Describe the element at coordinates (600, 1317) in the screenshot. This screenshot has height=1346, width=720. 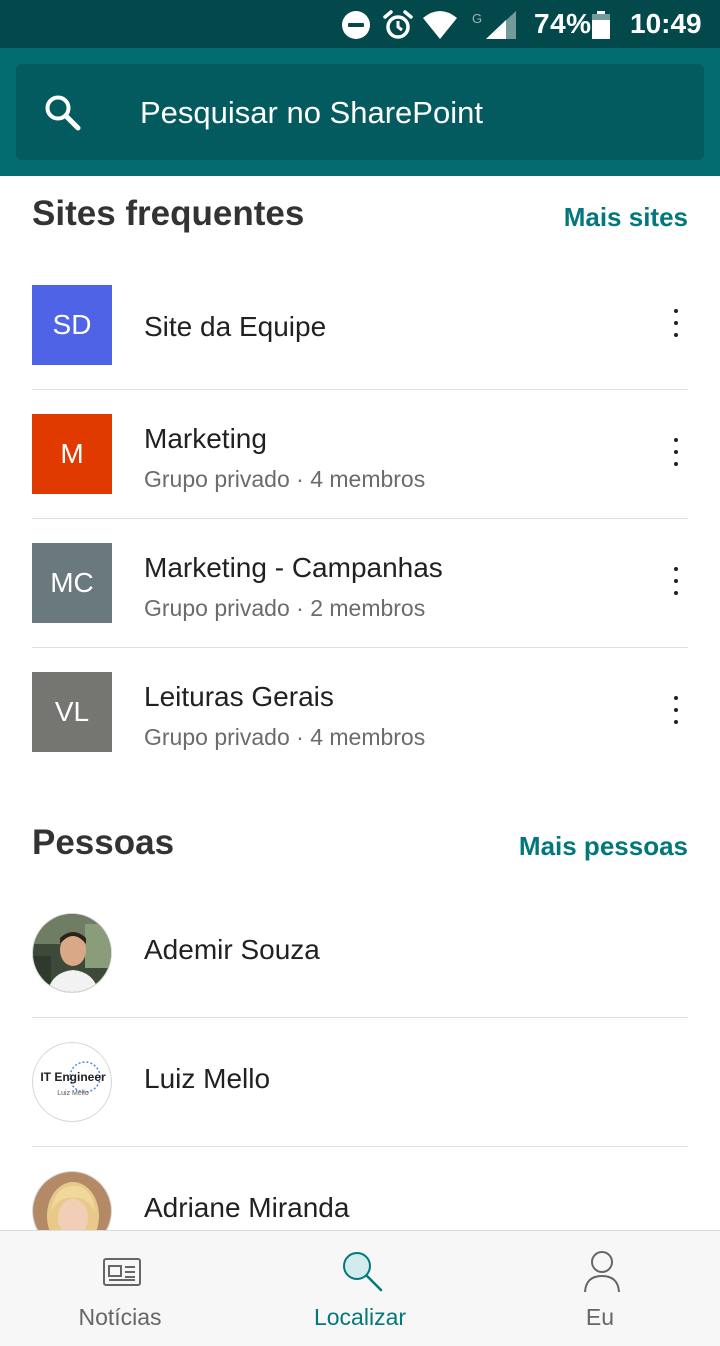
I see `nav-label-eu: Eu` at that location.